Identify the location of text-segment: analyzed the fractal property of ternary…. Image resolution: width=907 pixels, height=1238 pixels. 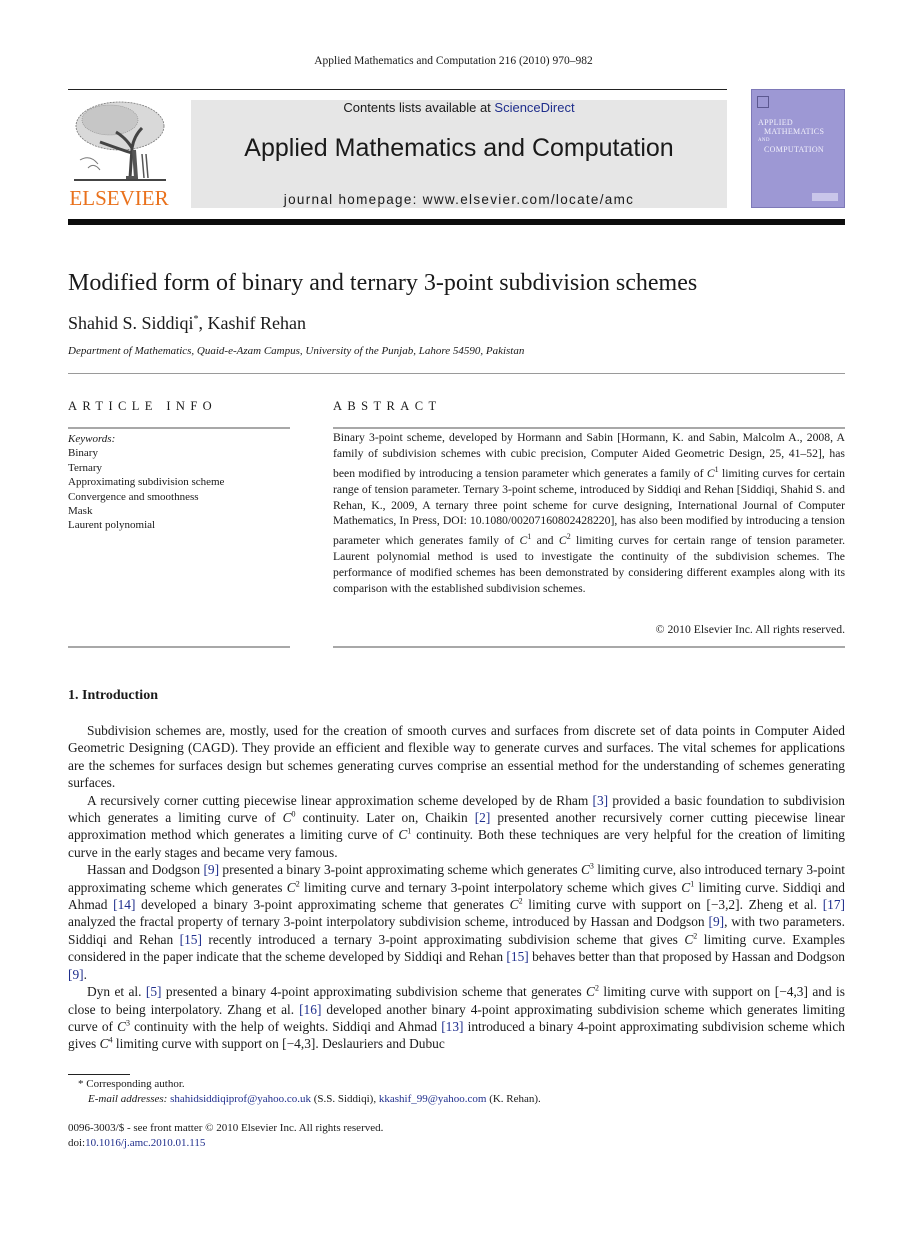
(388, 922).